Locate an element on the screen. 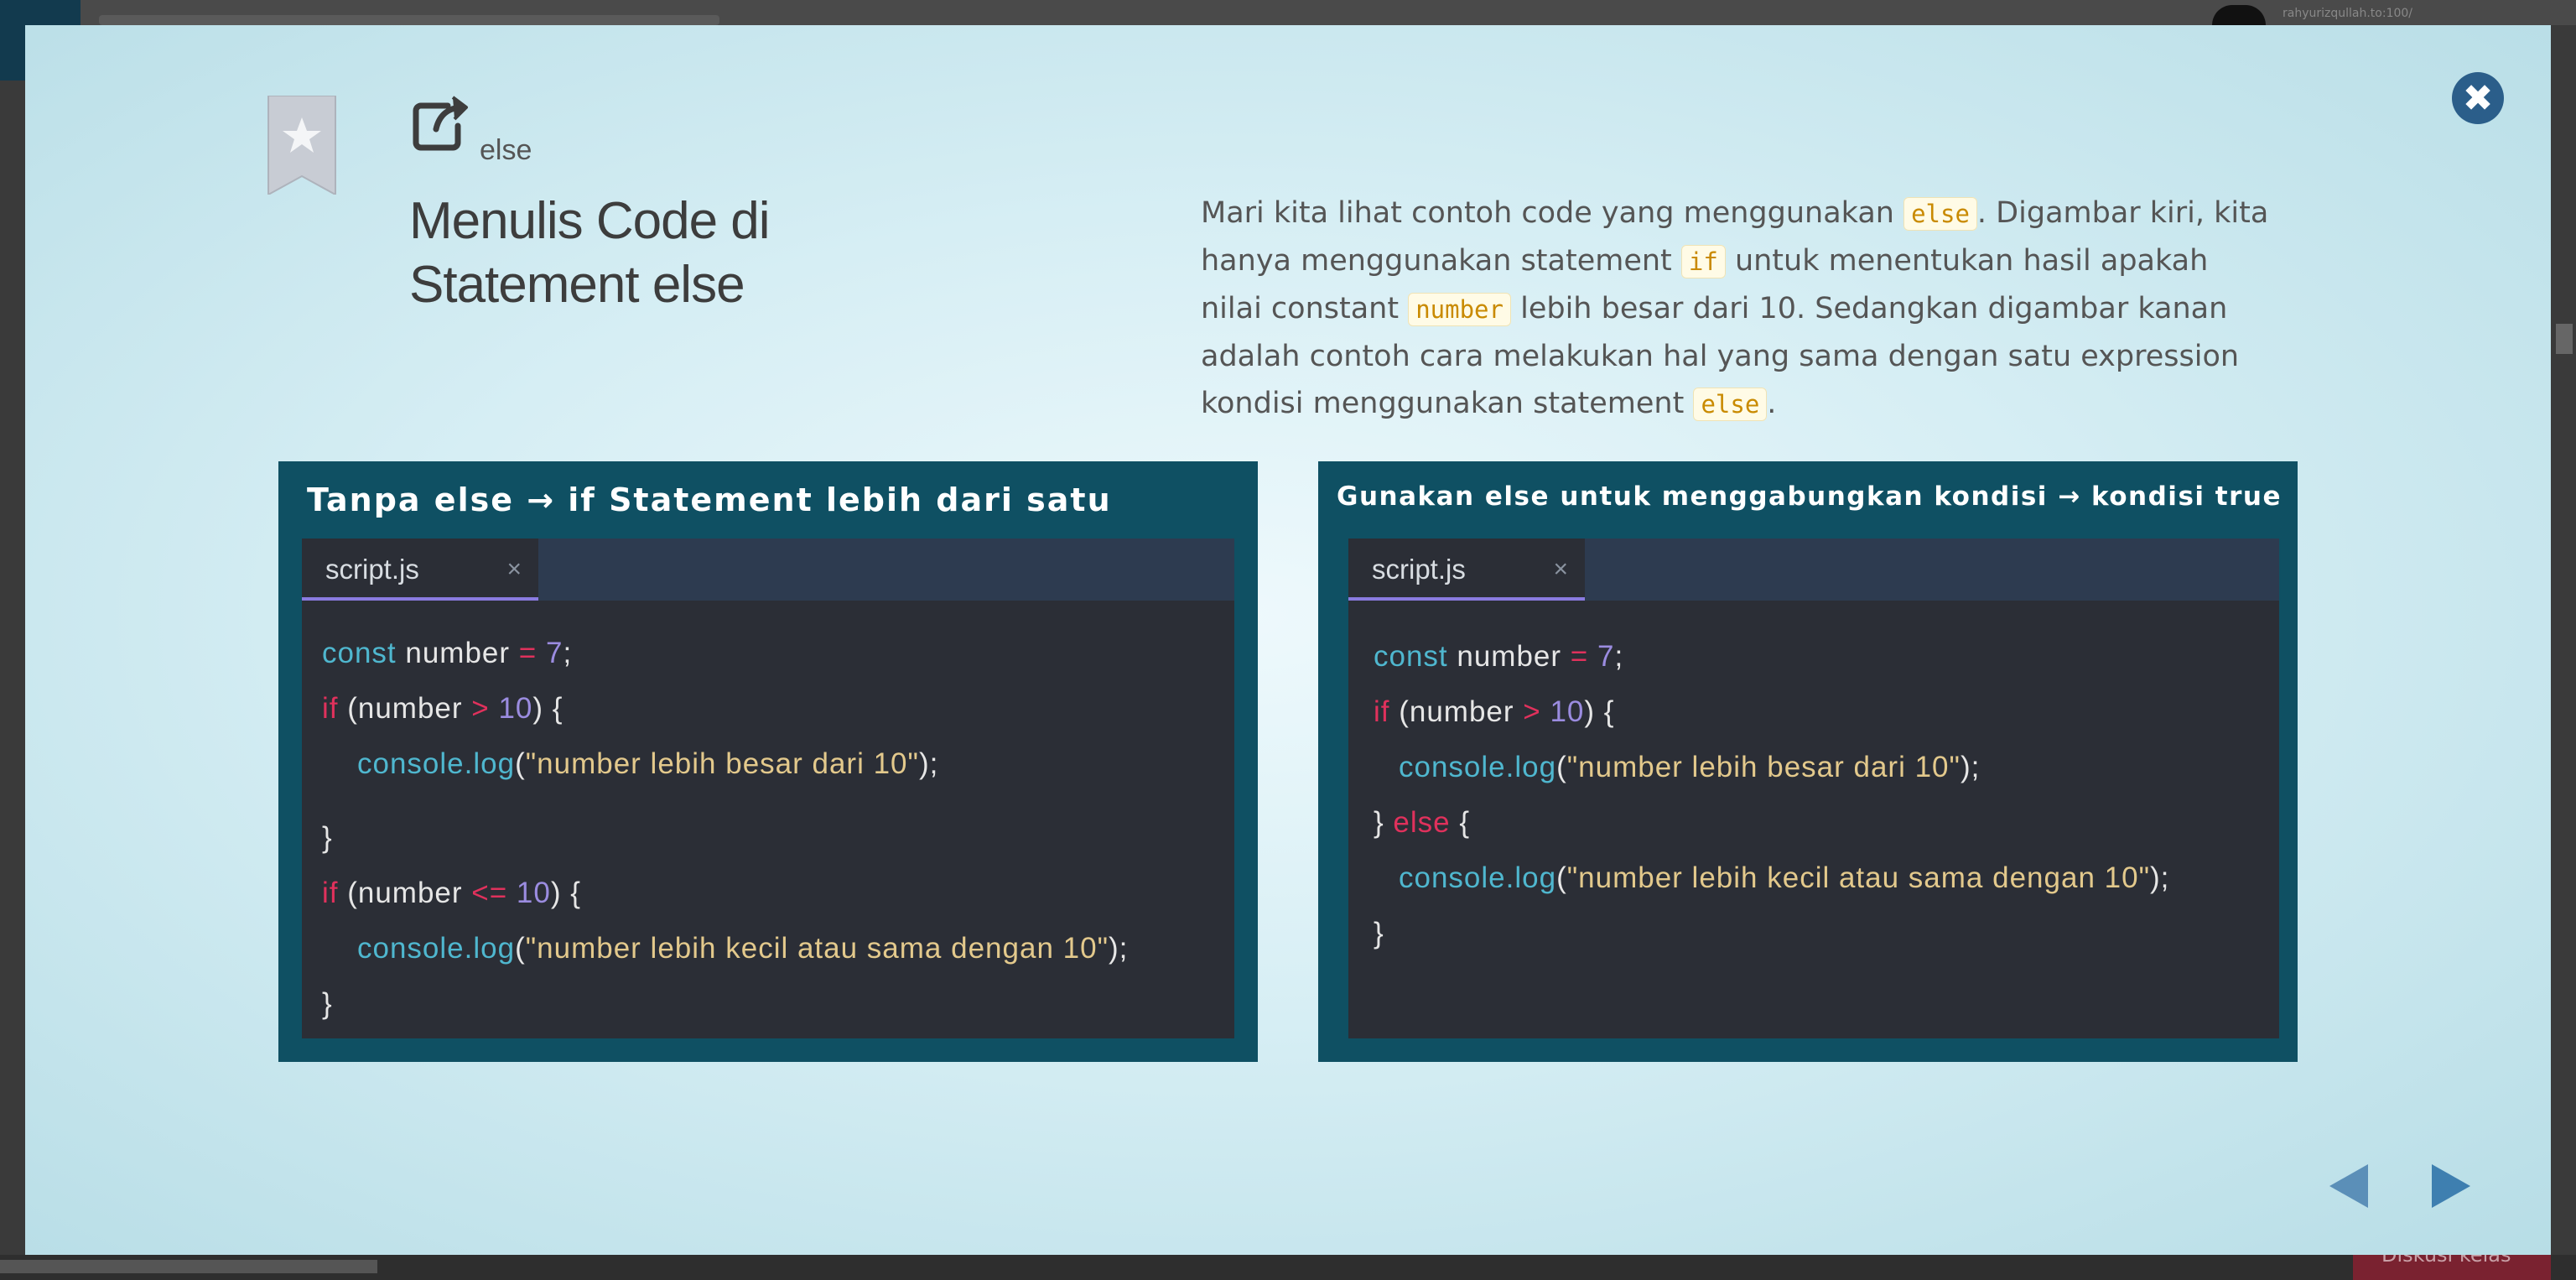 The width and height of the screenshot is (2576, 1280). background-bottom-bar is located at coordinates (1288, 1267).